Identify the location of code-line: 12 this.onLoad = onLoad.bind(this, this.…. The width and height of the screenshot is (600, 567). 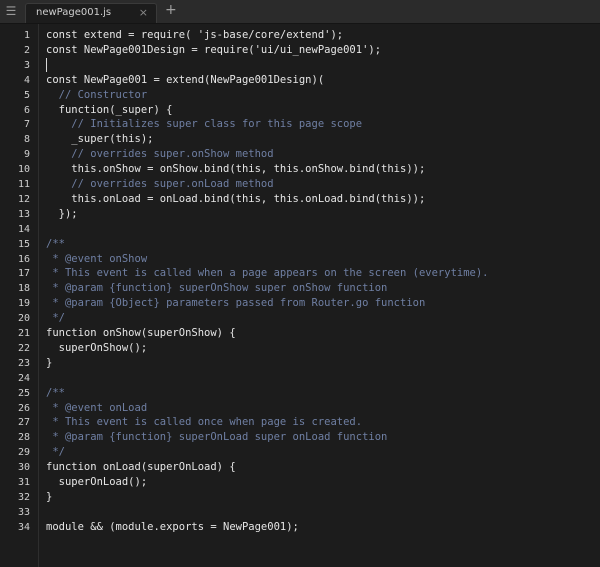
(300, 199).